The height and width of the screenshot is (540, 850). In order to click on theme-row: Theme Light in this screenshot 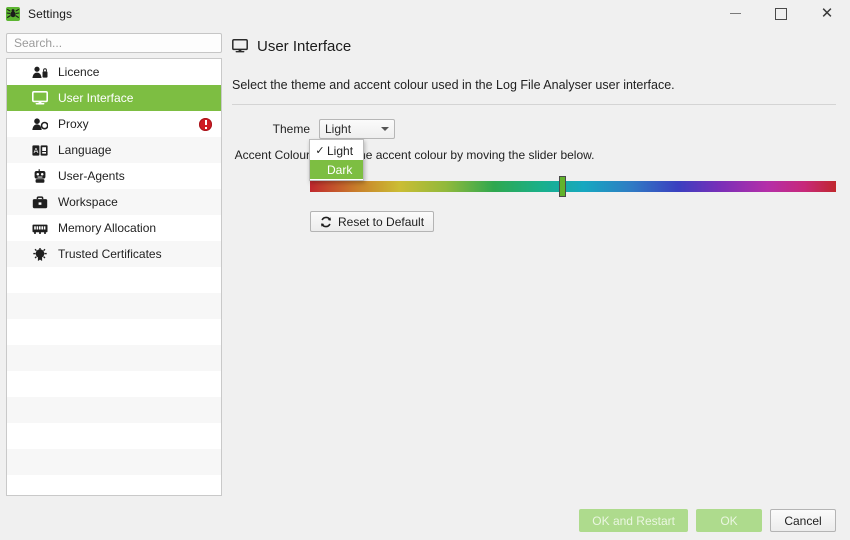, I will do `click(534, 129)`.